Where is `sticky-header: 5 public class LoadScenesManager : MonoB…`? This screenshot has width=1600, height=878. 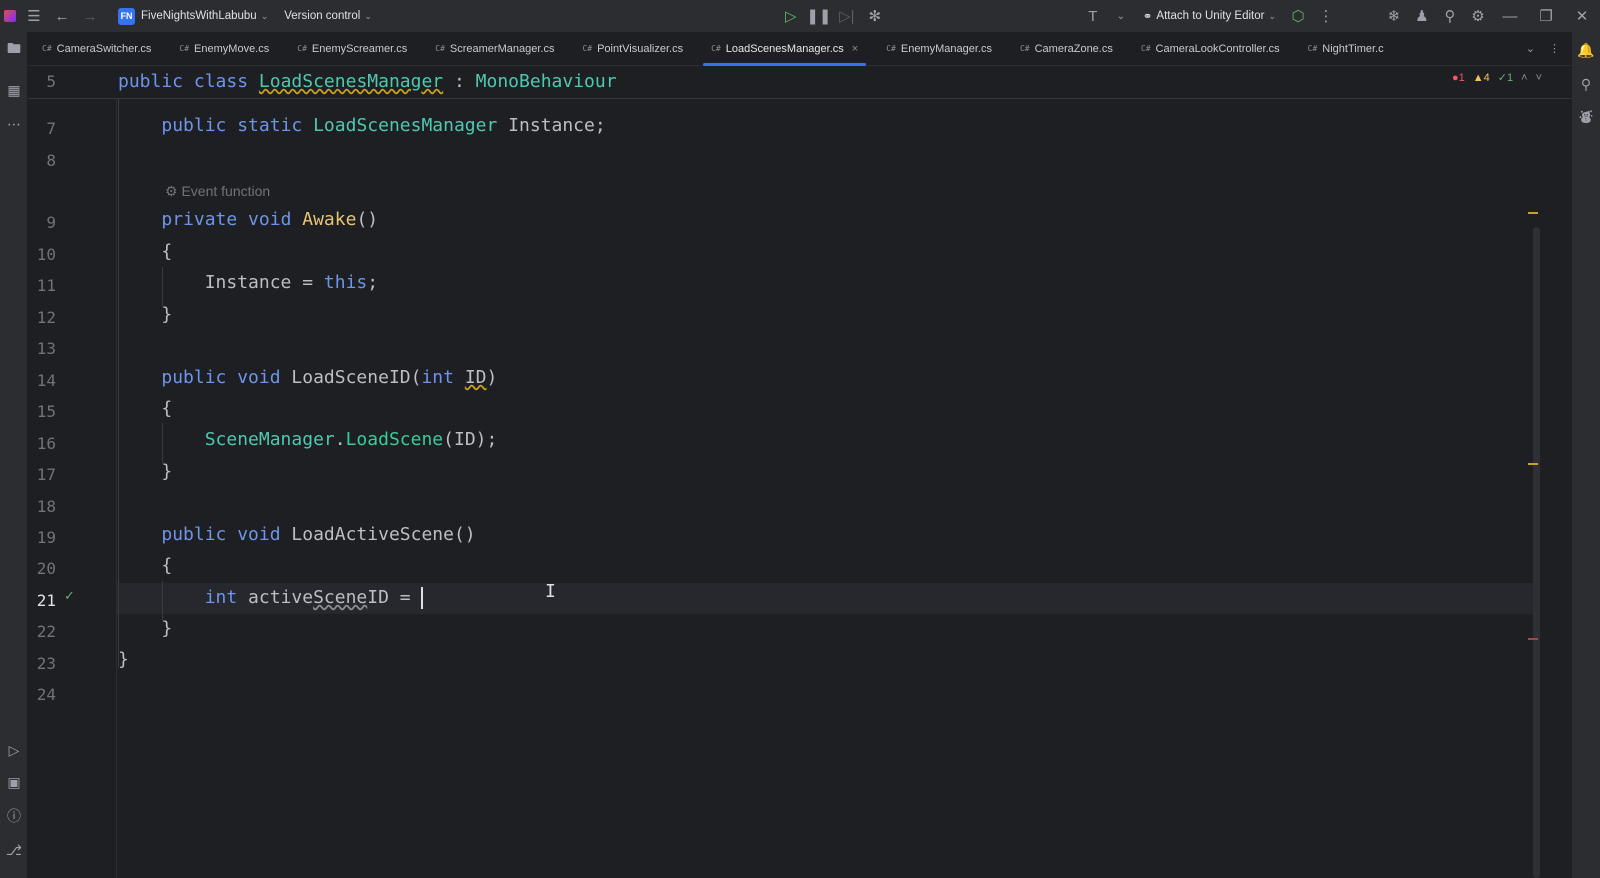 sticky-header: 5 public class LoadScenesManager : MonoB… is located at coordinates (800, 83).